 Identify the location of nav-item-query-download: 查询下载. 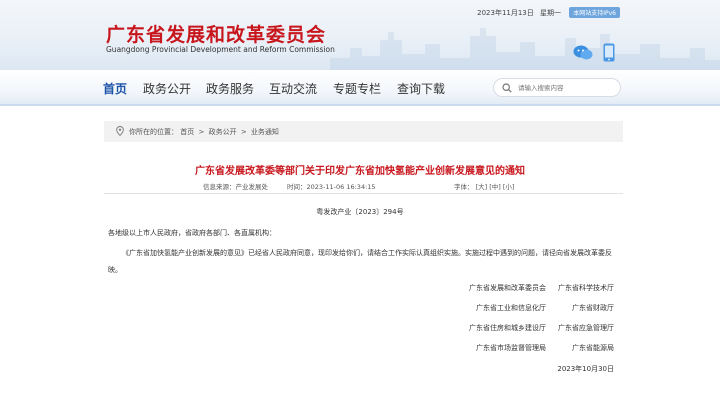
(421, 88).